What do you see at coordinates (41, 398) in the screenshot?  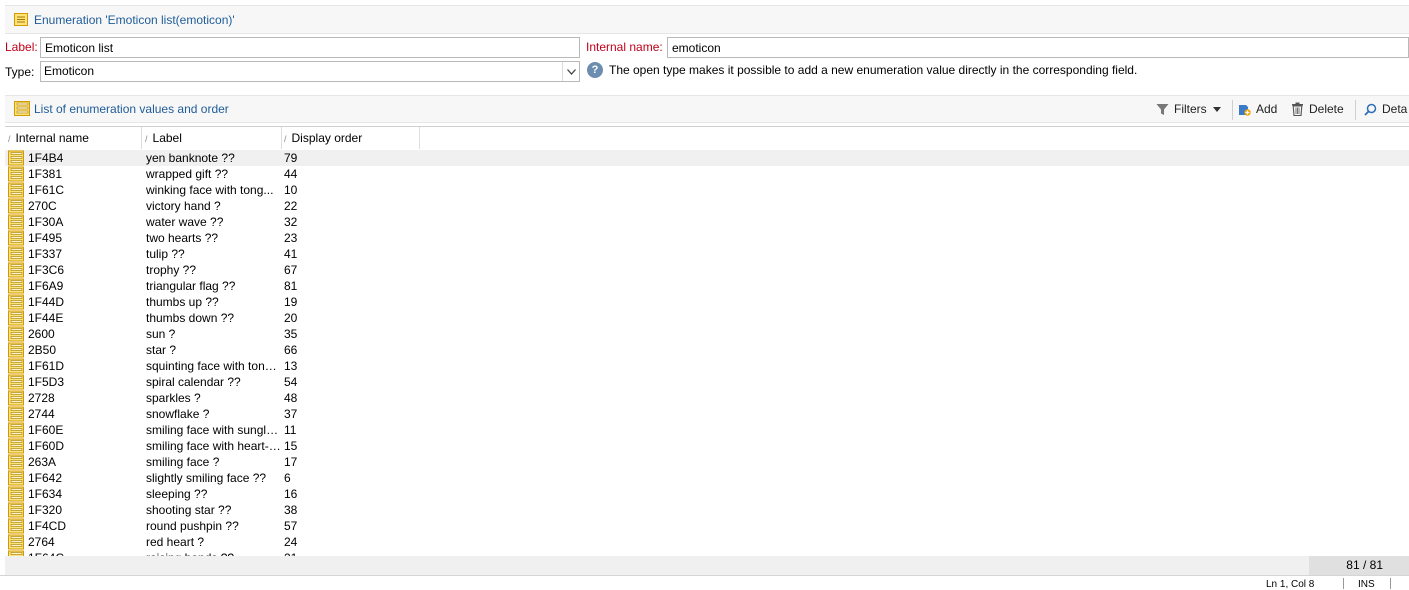 I see `cell-internal-name: 2728` at bounding box center [41, 398].